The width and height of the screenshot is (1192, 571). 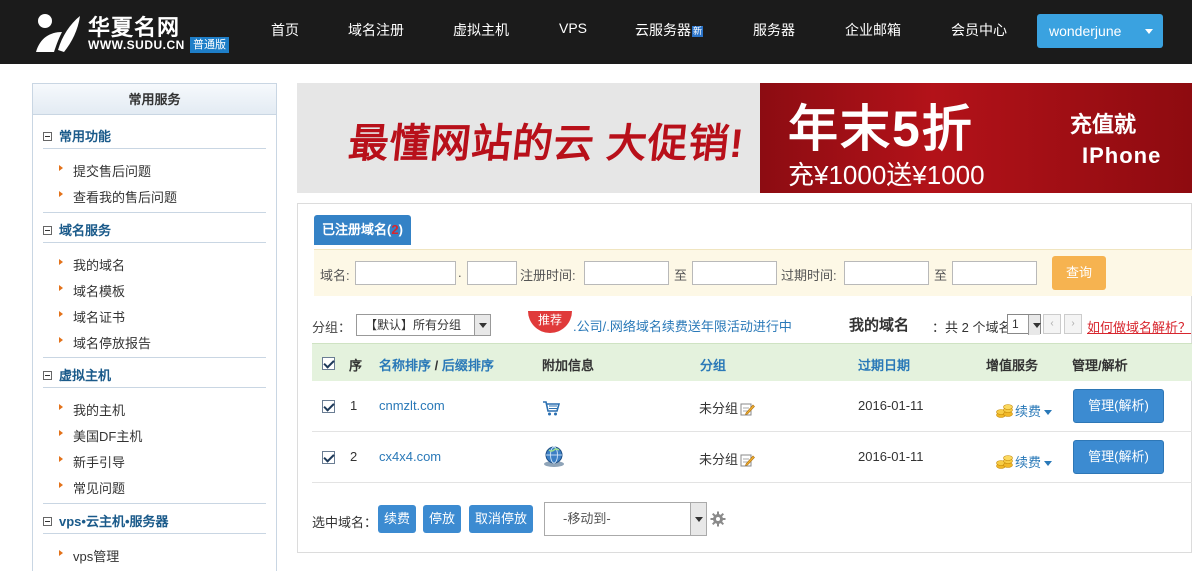 What do you see at coordinates (468, 365) in the screenshot?
I see `sort-by-suffix-link: 后缀排序` at bounding box center [468, 365].